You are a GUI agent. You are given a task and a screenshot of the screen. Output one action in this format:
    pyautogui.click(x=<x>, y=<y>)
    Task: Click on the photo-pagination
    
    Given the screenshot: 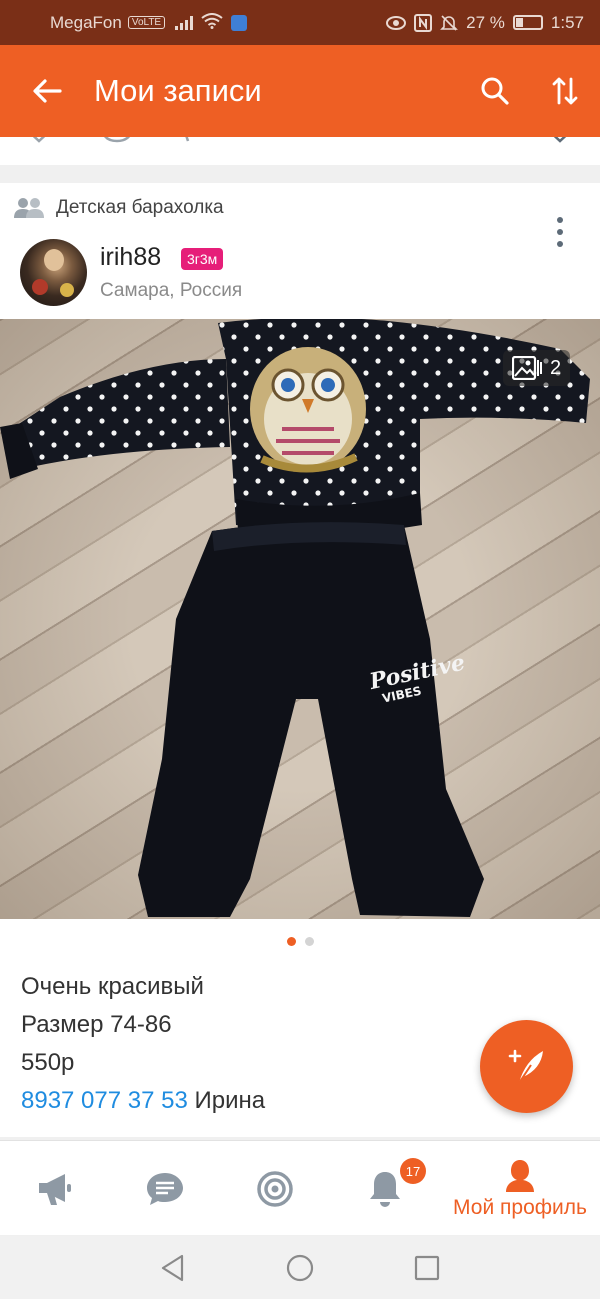 What is the action you would take?
    pyautogui.click(x=300, y=941)
    